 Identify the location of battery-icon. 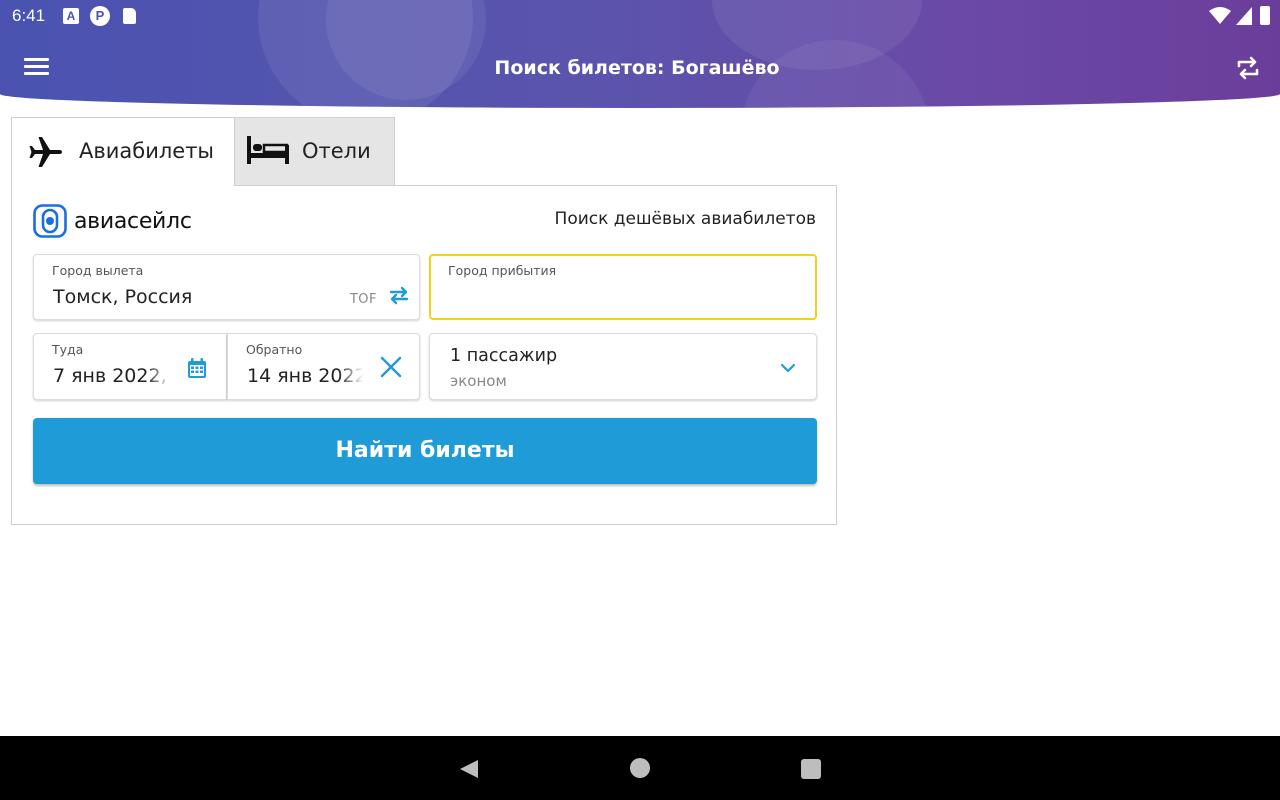
(1265, 15).